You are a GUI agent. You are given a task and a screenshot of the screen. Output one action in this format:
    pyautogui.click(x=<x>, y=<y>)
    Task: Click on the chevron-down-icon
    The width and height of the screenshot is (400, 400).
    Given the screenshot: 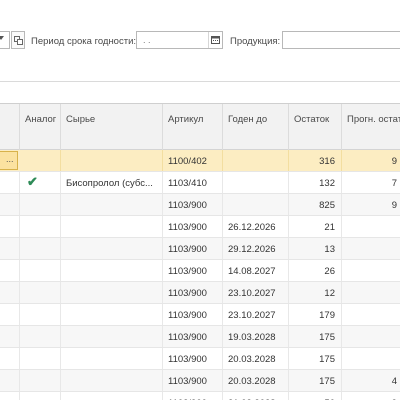 What is the action you would take?
    pyautogui.click(x=2, y=38)
    